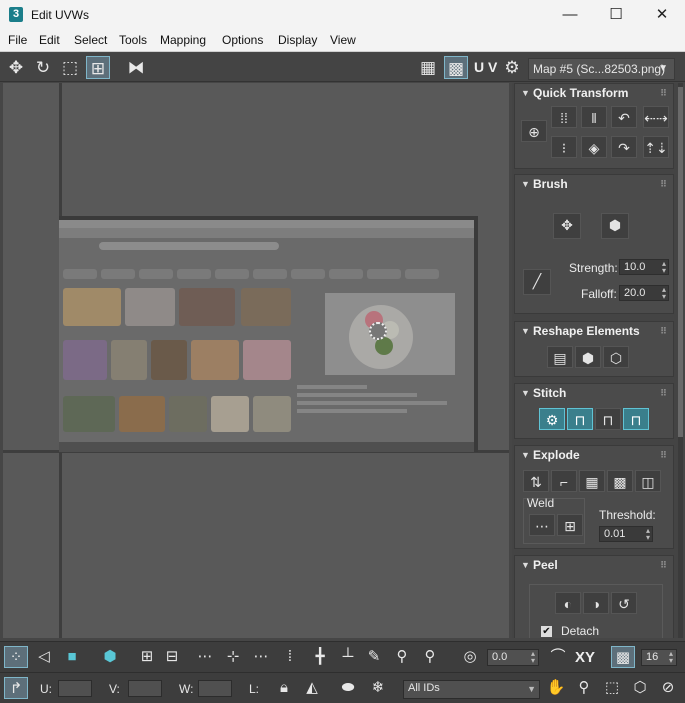 Image resolution: width=685 pixels, height=703 pixels. What do you see at coordinates (290, 657) in the screenshot?
I see `ring-icon: ⁞` at bounding box center [290, 657].